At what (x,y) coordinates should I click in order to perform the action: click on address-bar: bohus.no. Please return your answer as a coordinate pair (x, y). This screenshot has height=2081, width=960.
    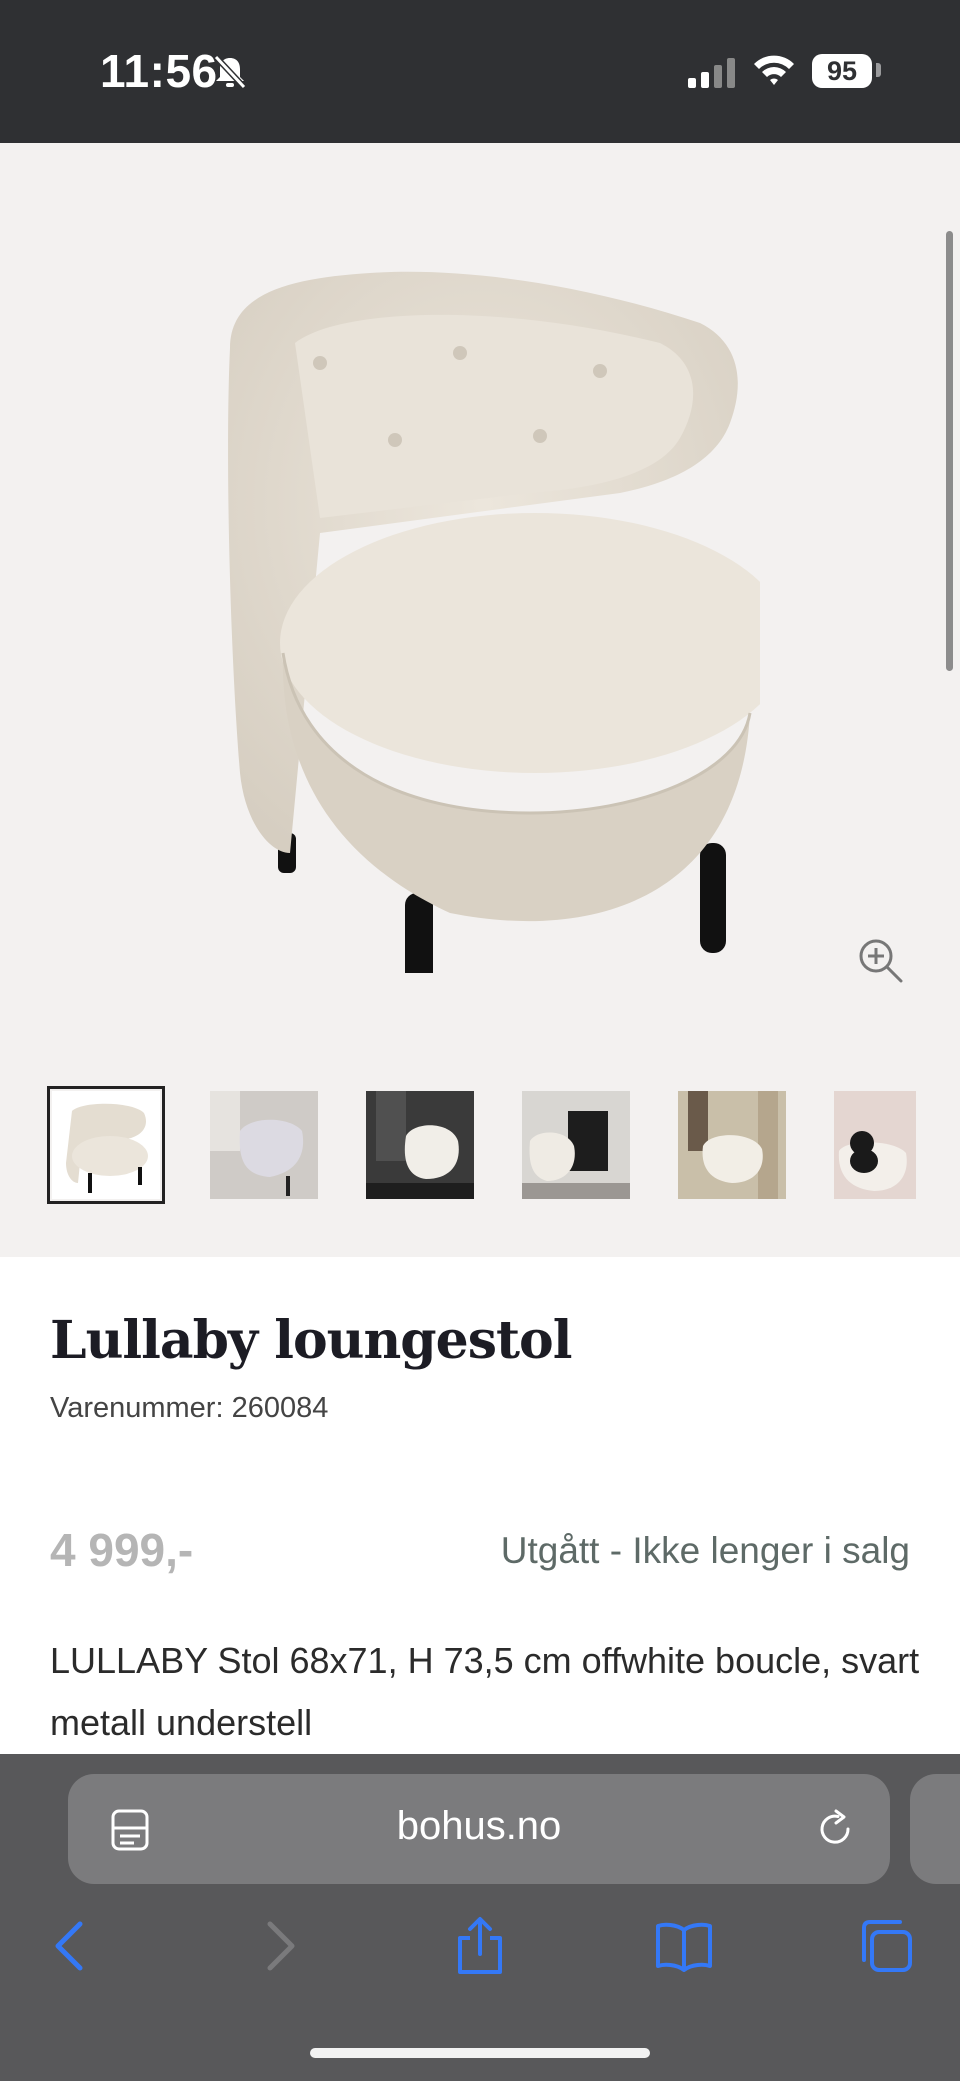
    Looking at the image, I should click on (479, 1829).